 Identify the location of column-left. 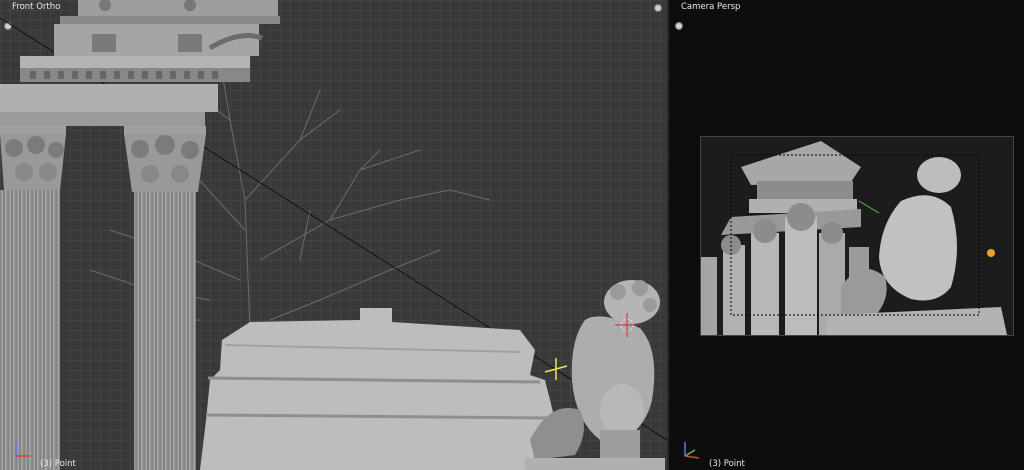
(33, 298).